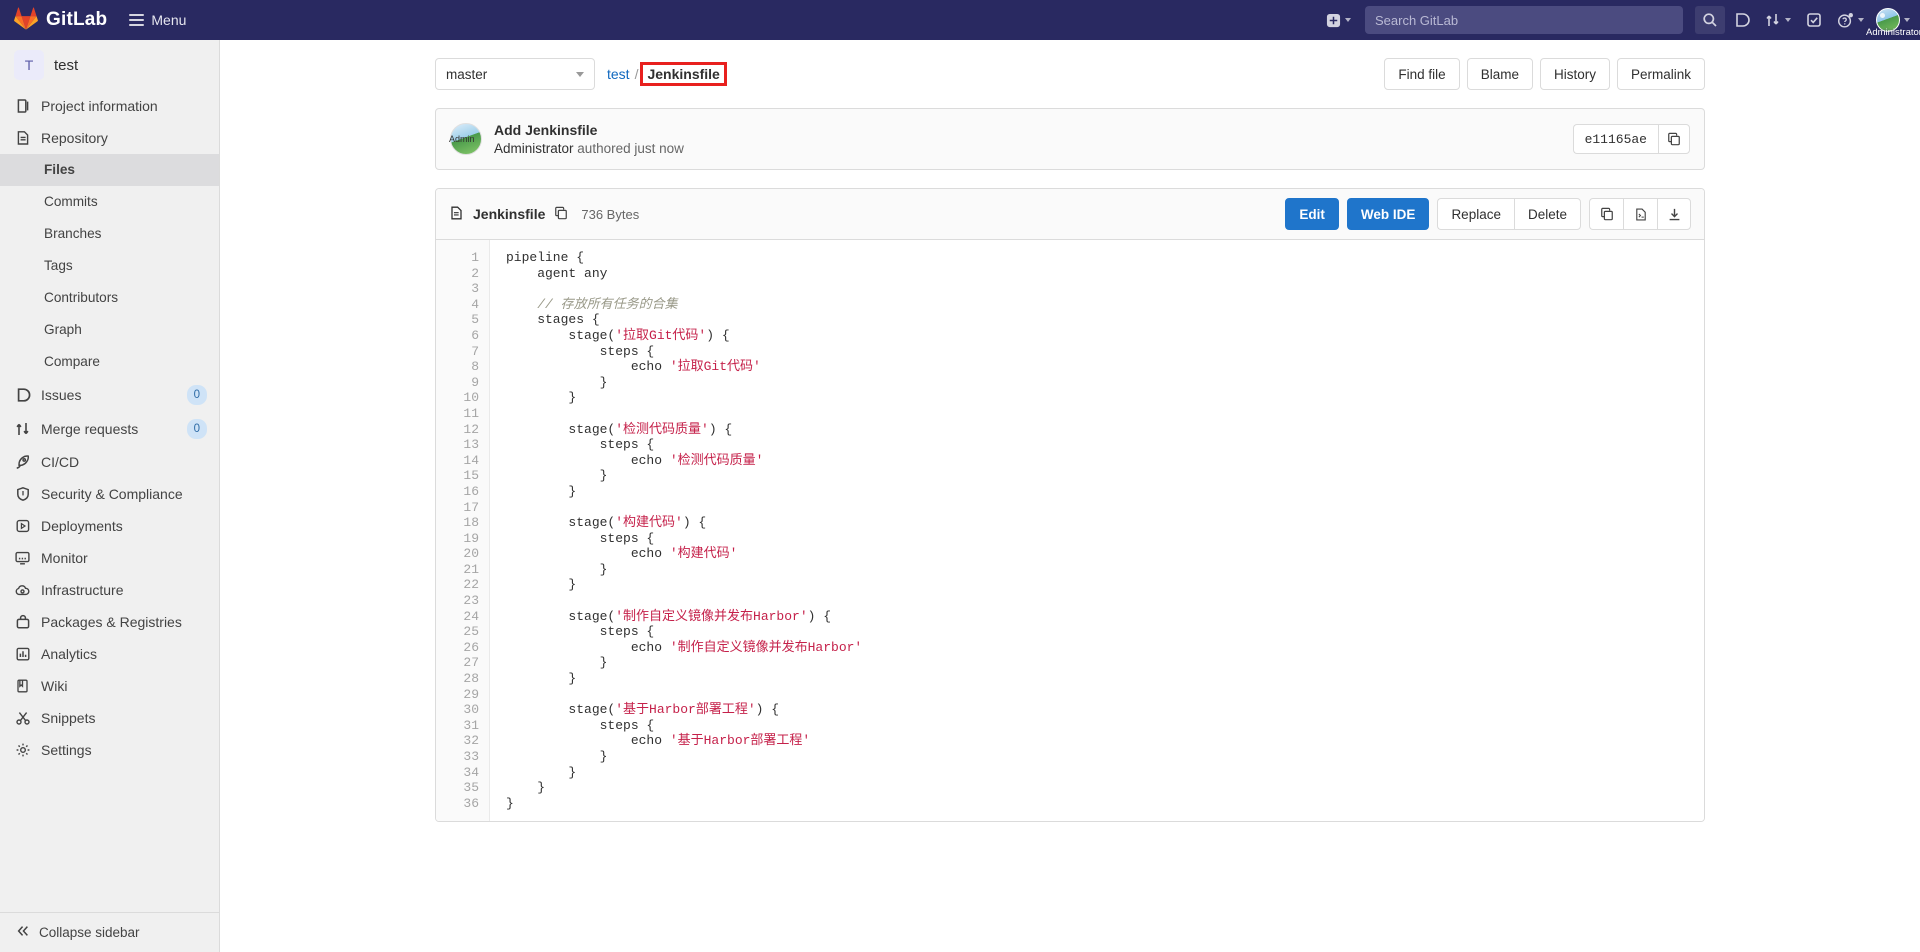  What do you see at coordinates (1105, 367) in the screenshot?
I see `code-line: echo '拉取Git代码'` at bounding box center [1105, 367].